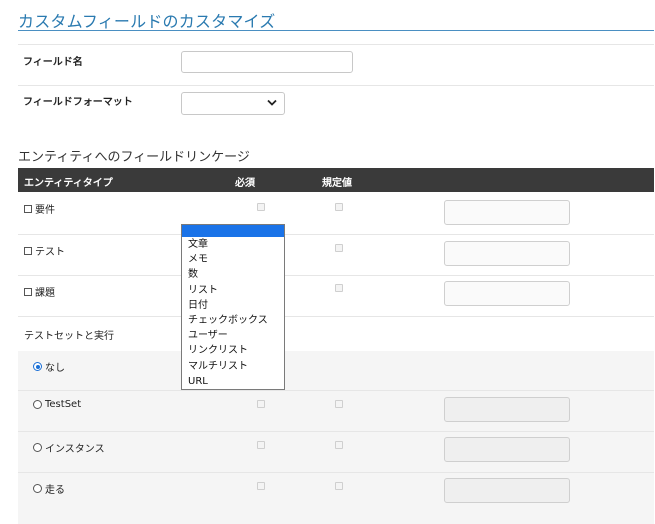  I want to click on entity-test: テスト, so click(44, 250).